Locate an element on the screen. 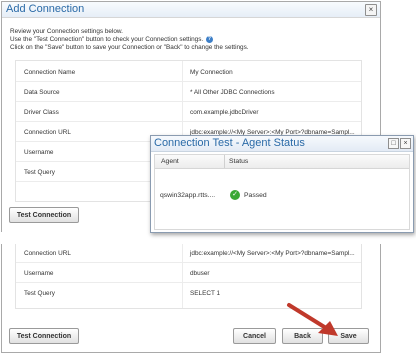  field-value: * All Other JDBC Connections is located at coordinates (232, 92).